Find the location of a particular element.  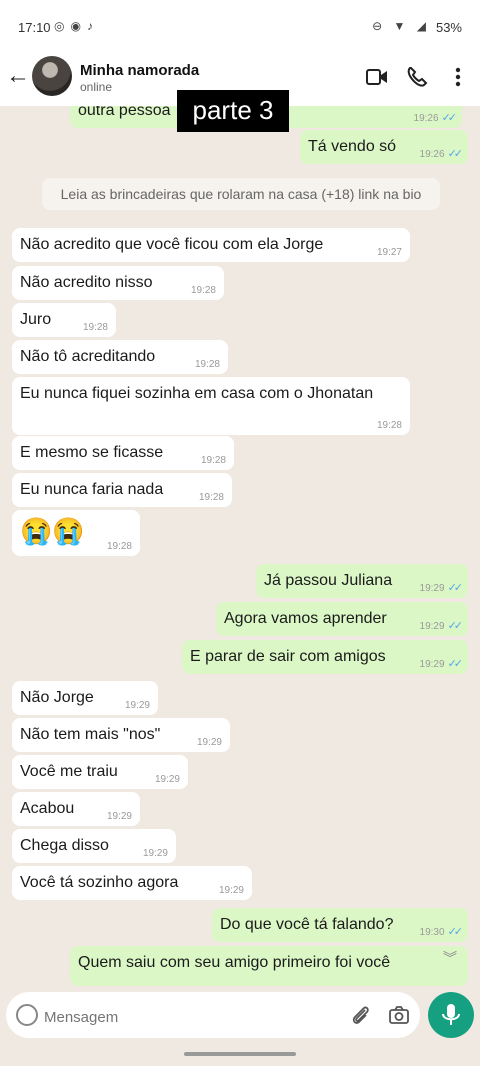

emoji-icon is located at coordinates (27, 1015).